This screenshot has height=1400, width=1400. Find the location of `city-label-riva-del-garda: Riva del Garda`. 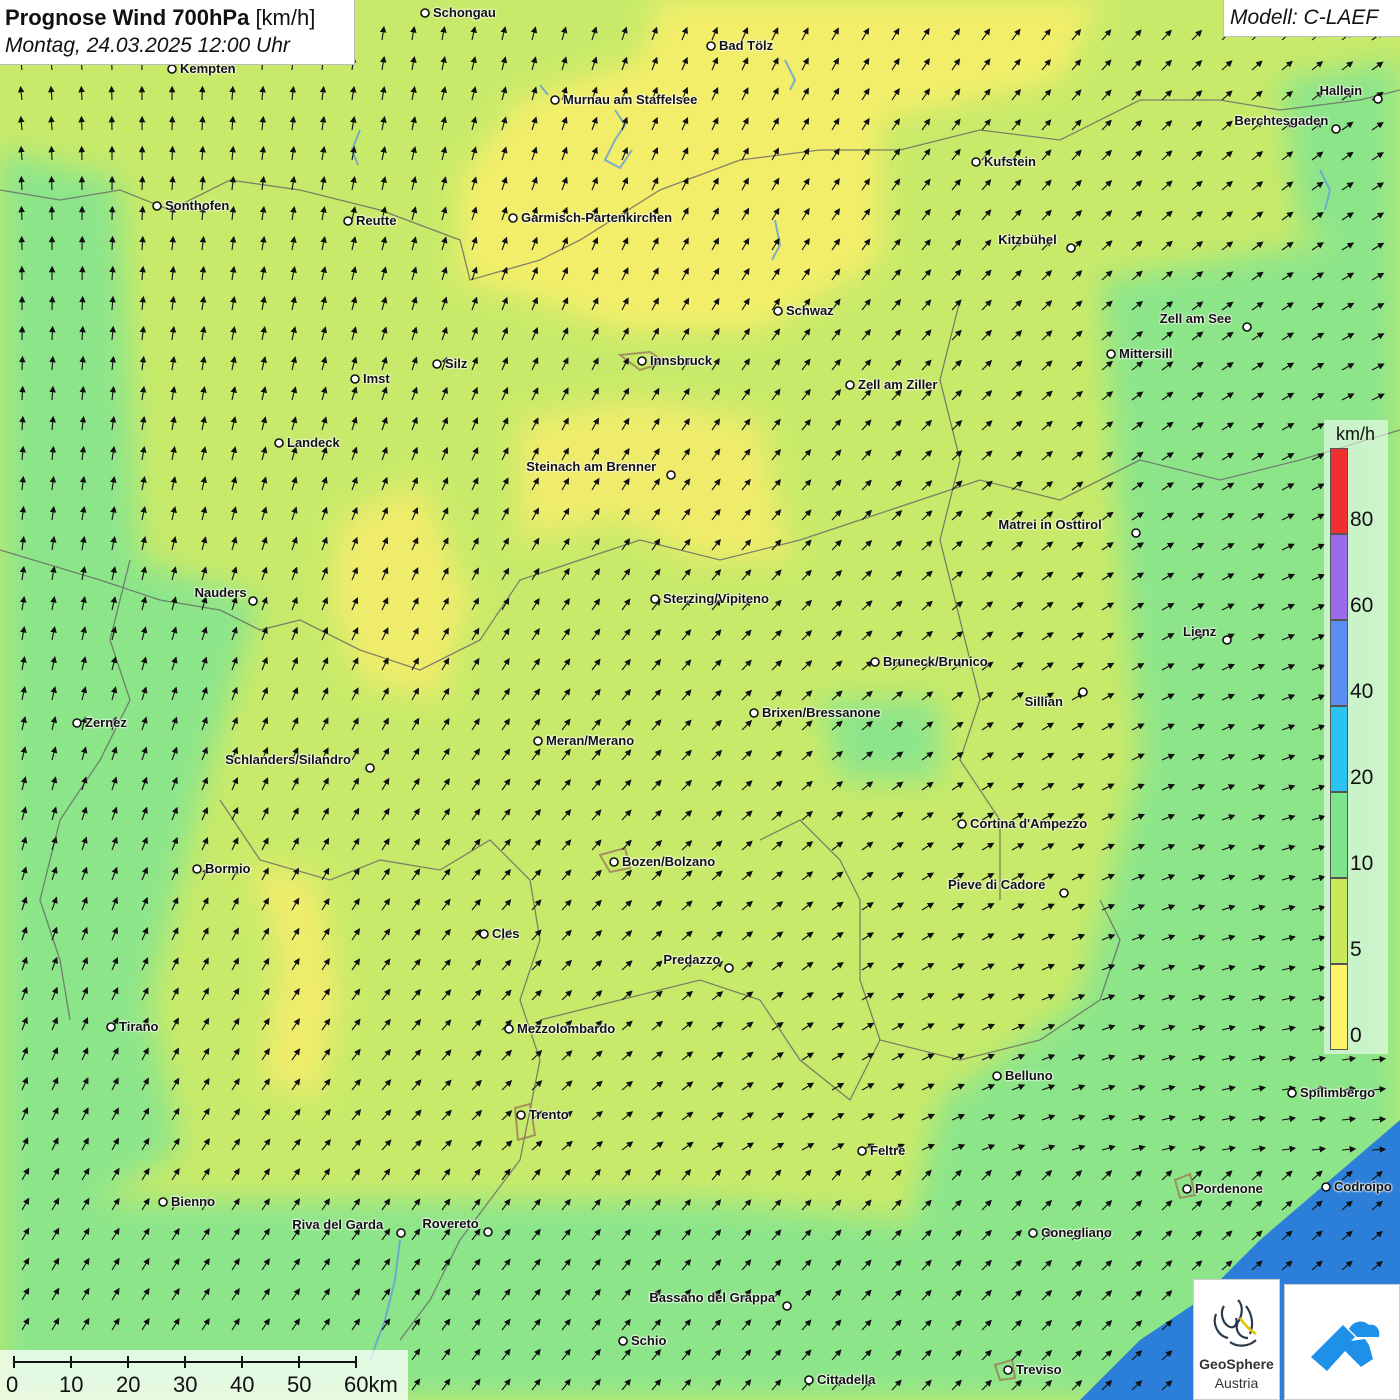

city-label-riva-del-garda: Riva del Garda is located at coordinates (338, 1224).